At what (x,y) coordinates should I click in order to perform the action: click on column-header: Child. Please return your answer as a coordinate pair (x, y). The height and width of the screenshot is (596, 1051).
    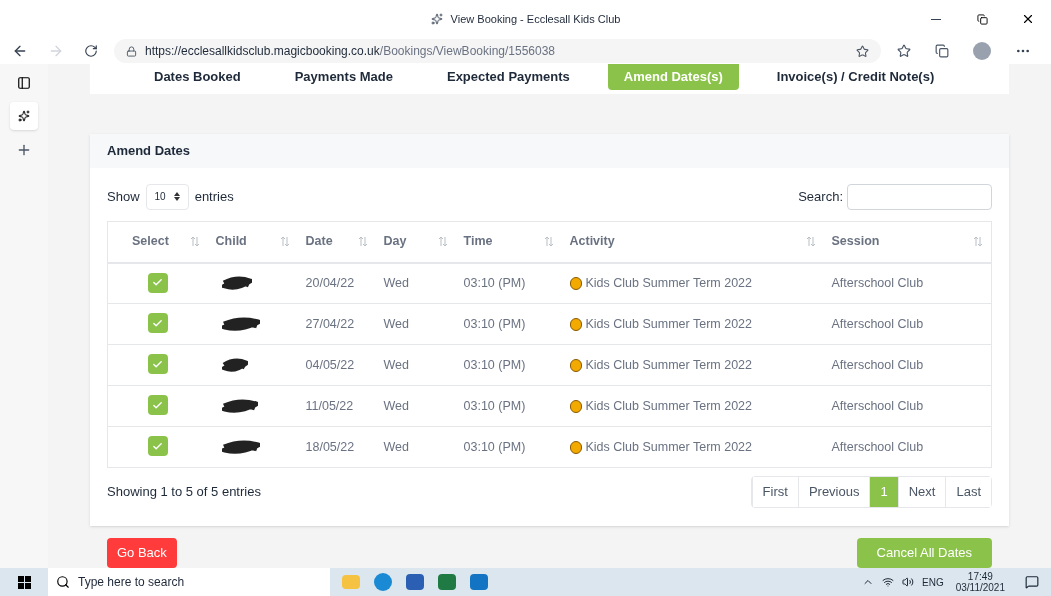
    Looking at the image, I should click on (252, 242).